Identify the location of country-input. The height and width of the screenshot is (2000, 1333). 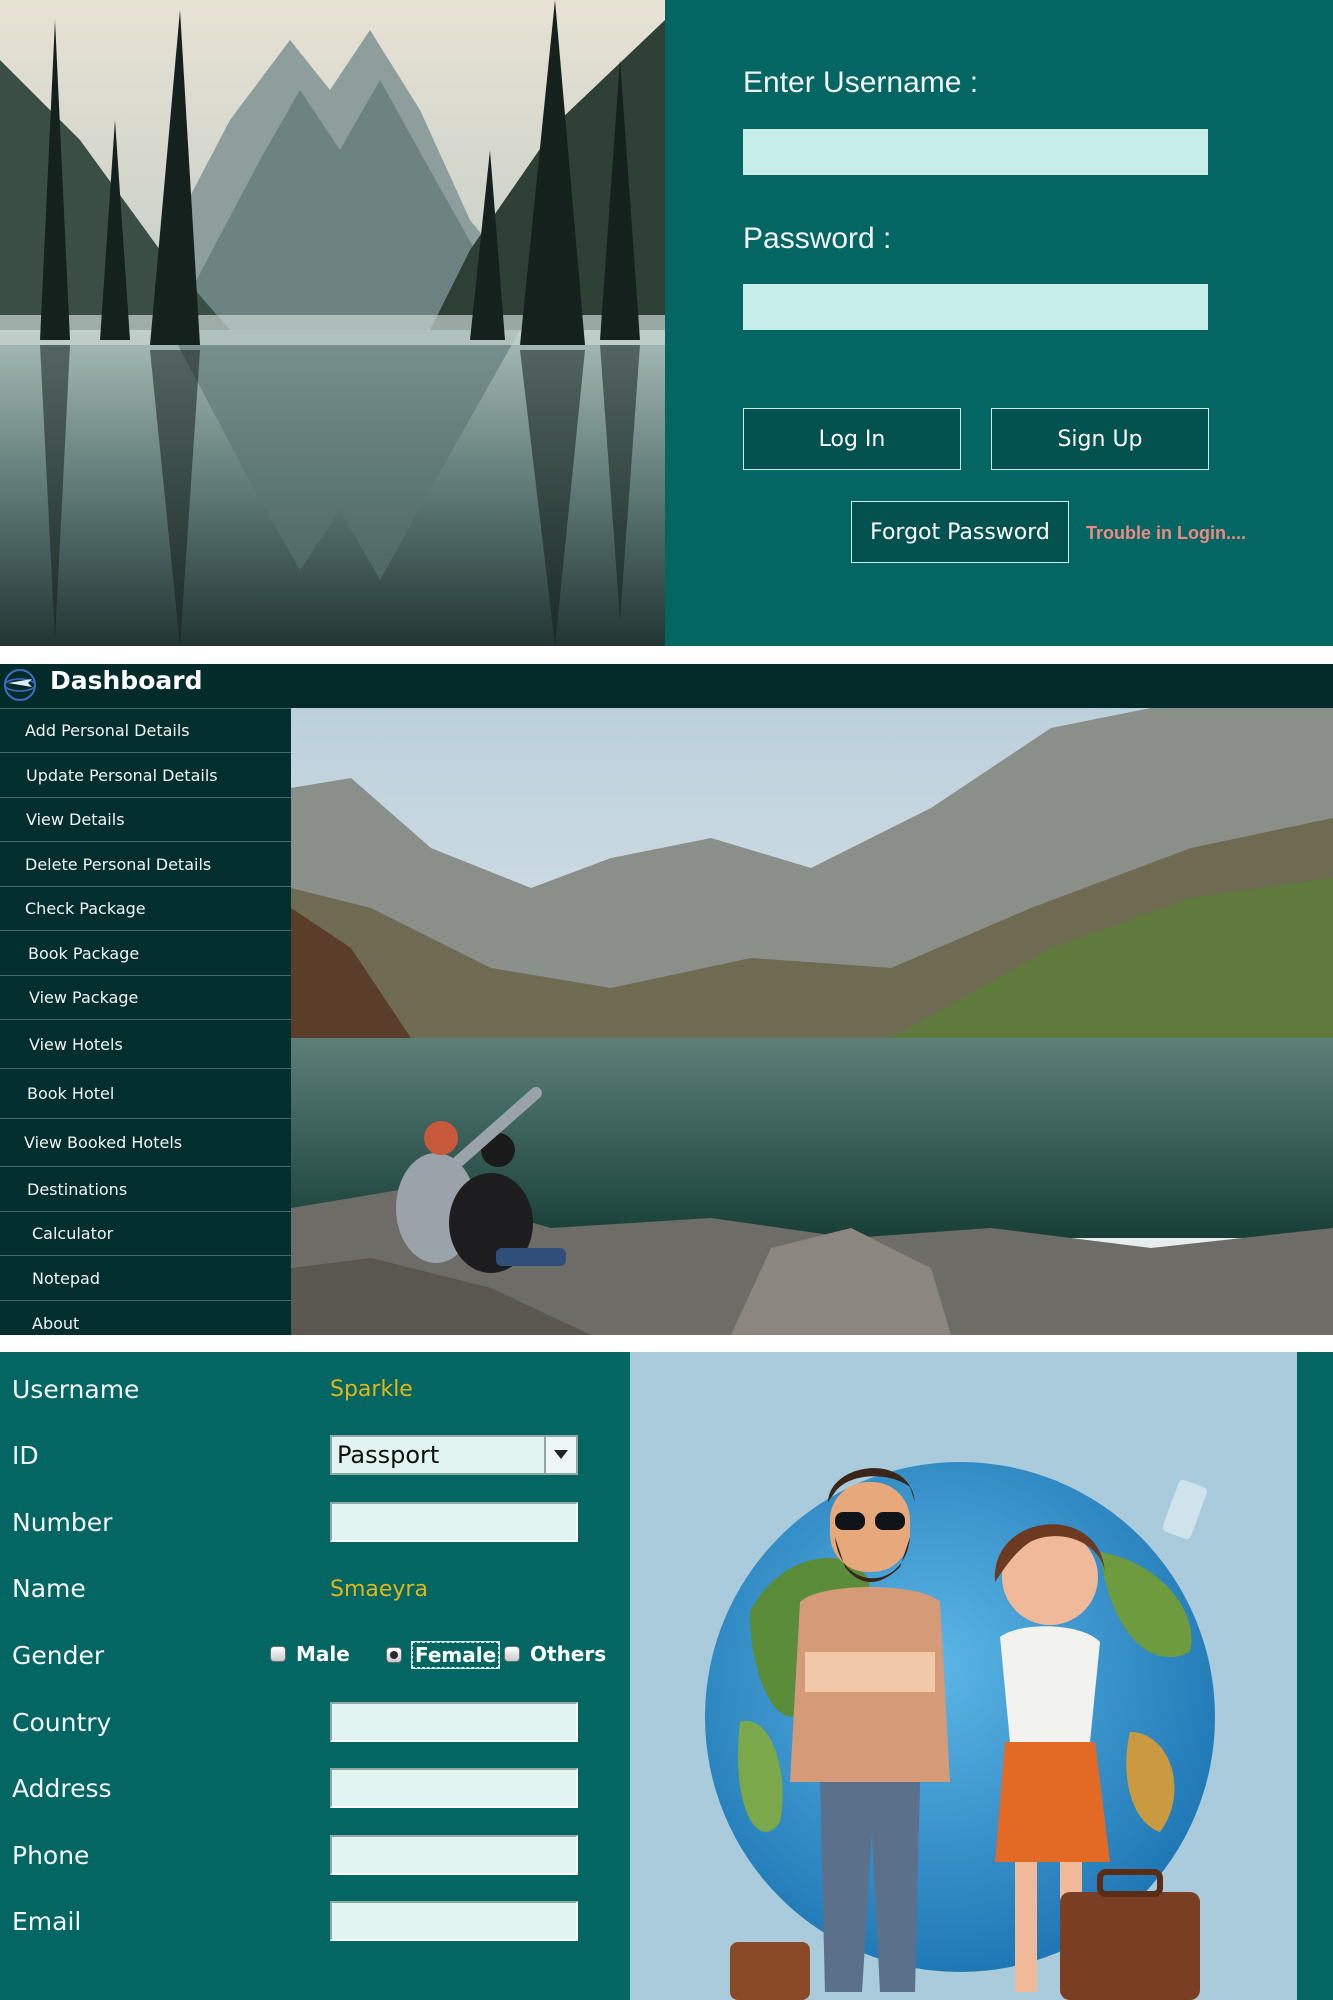
(454, 1722).